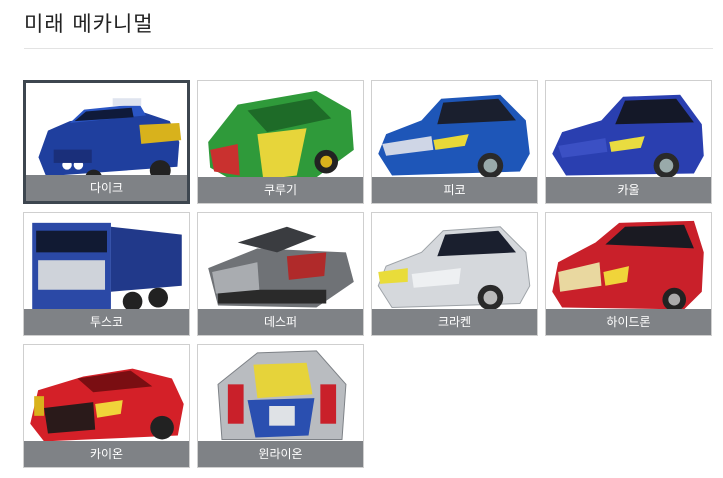 The image size is (723, 478). Describe the element at coordinates (106, 322) in the screenshot. I see `vehicle-label: 투스코` at that location.